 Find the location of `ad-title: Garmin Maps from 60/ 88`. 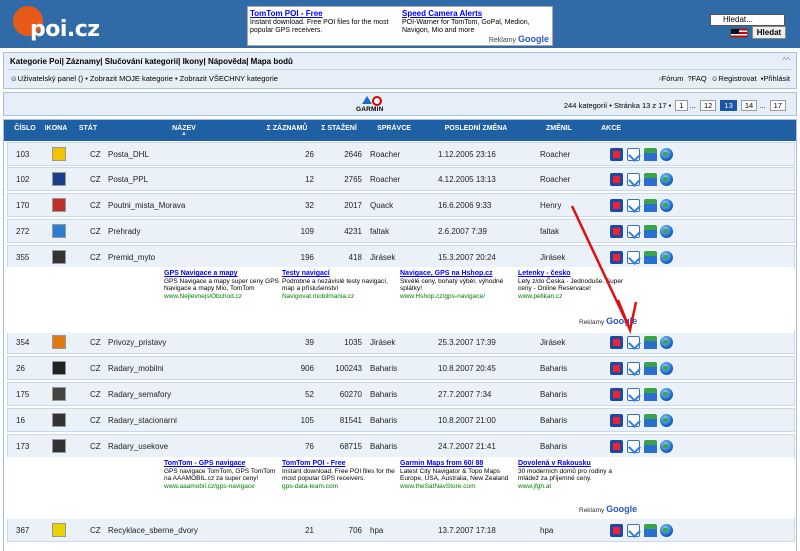

ad-title: Garmin Maps from 60/ 88 is located at coordinates (458, 464).